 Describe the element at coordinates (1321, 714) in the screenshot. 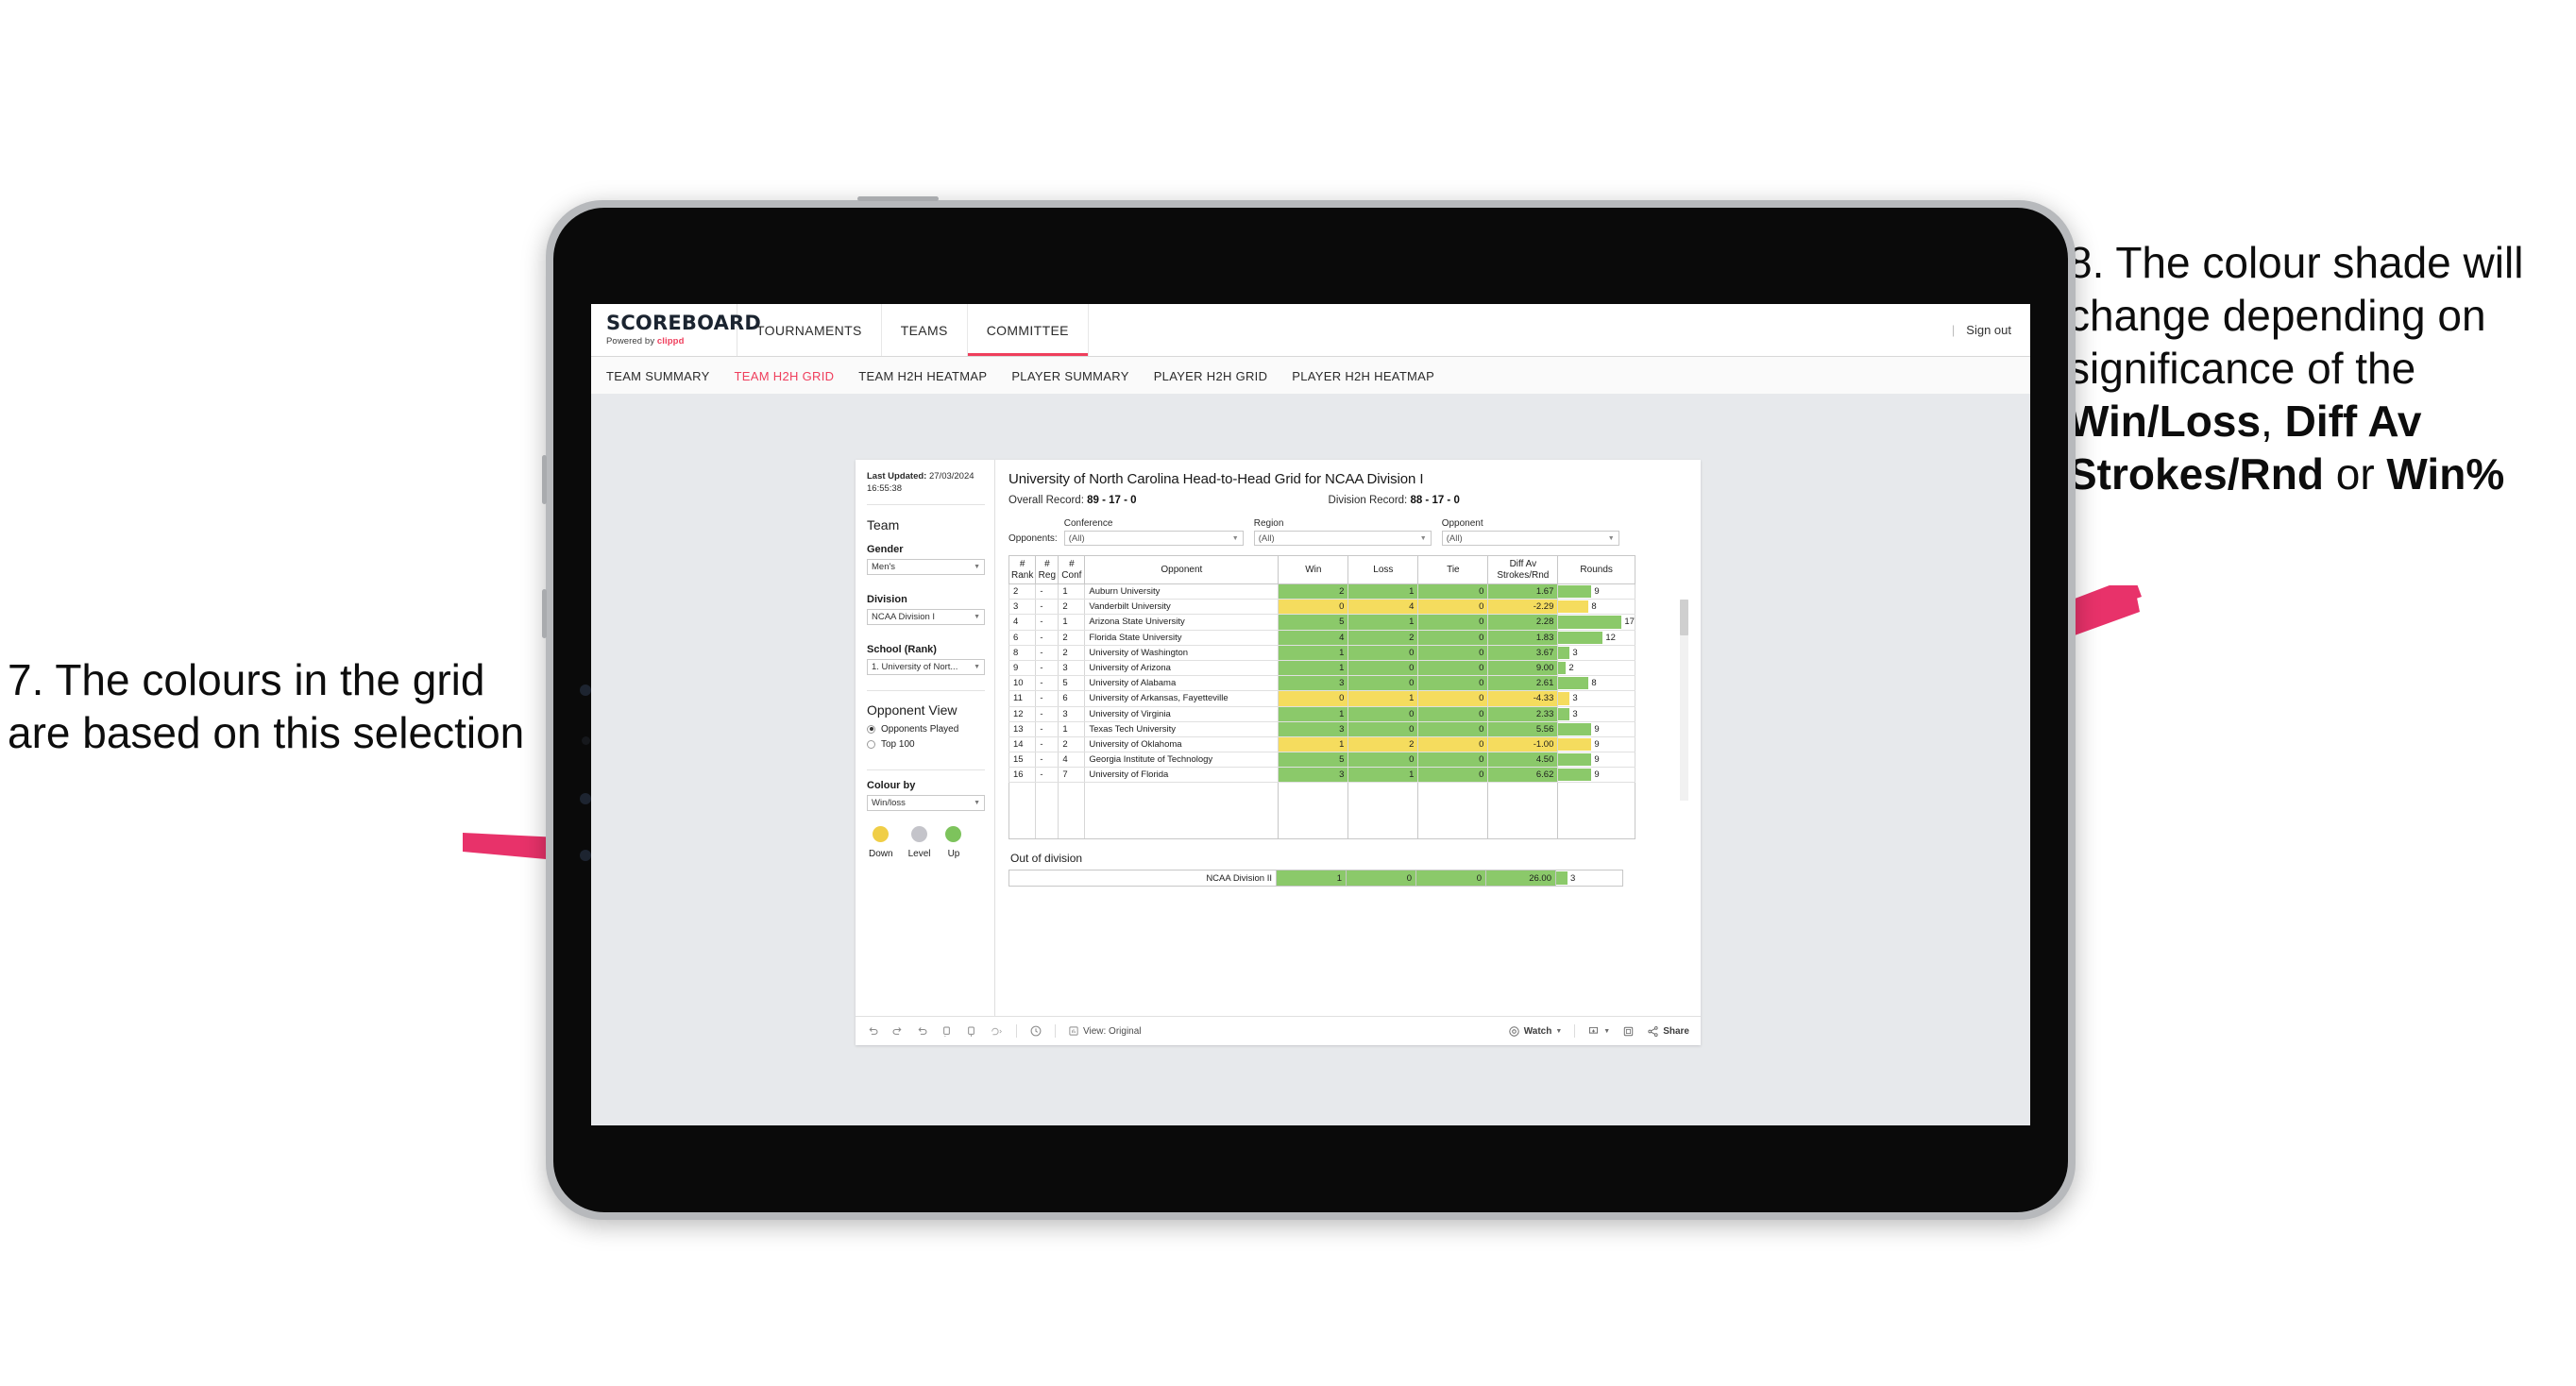

I see `table-row: 12-3 University of Virginia 1 0 0 2.33 3` at that location.